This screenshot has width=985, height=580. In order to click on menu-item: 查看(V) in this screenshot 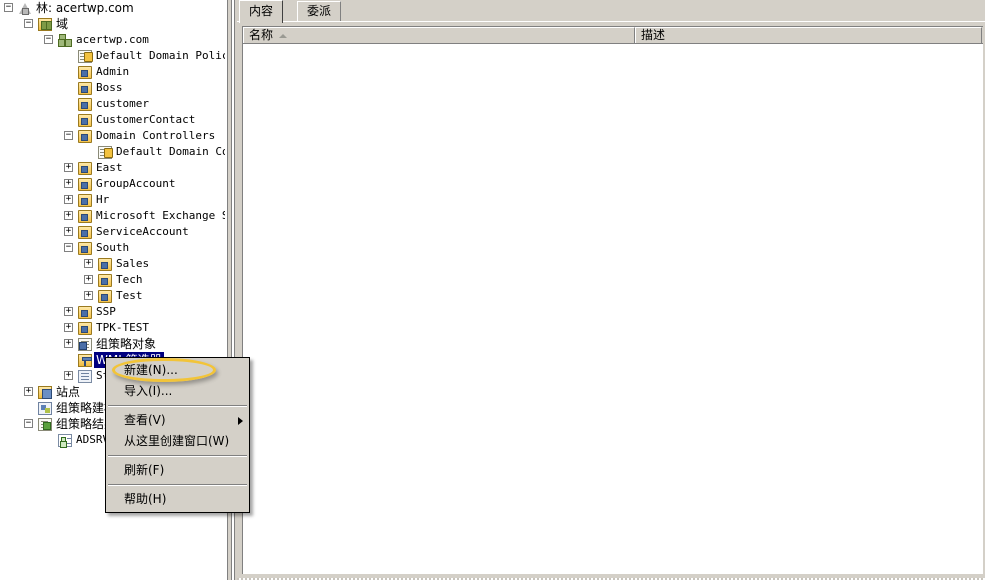, I will do `click(177, 420)`.